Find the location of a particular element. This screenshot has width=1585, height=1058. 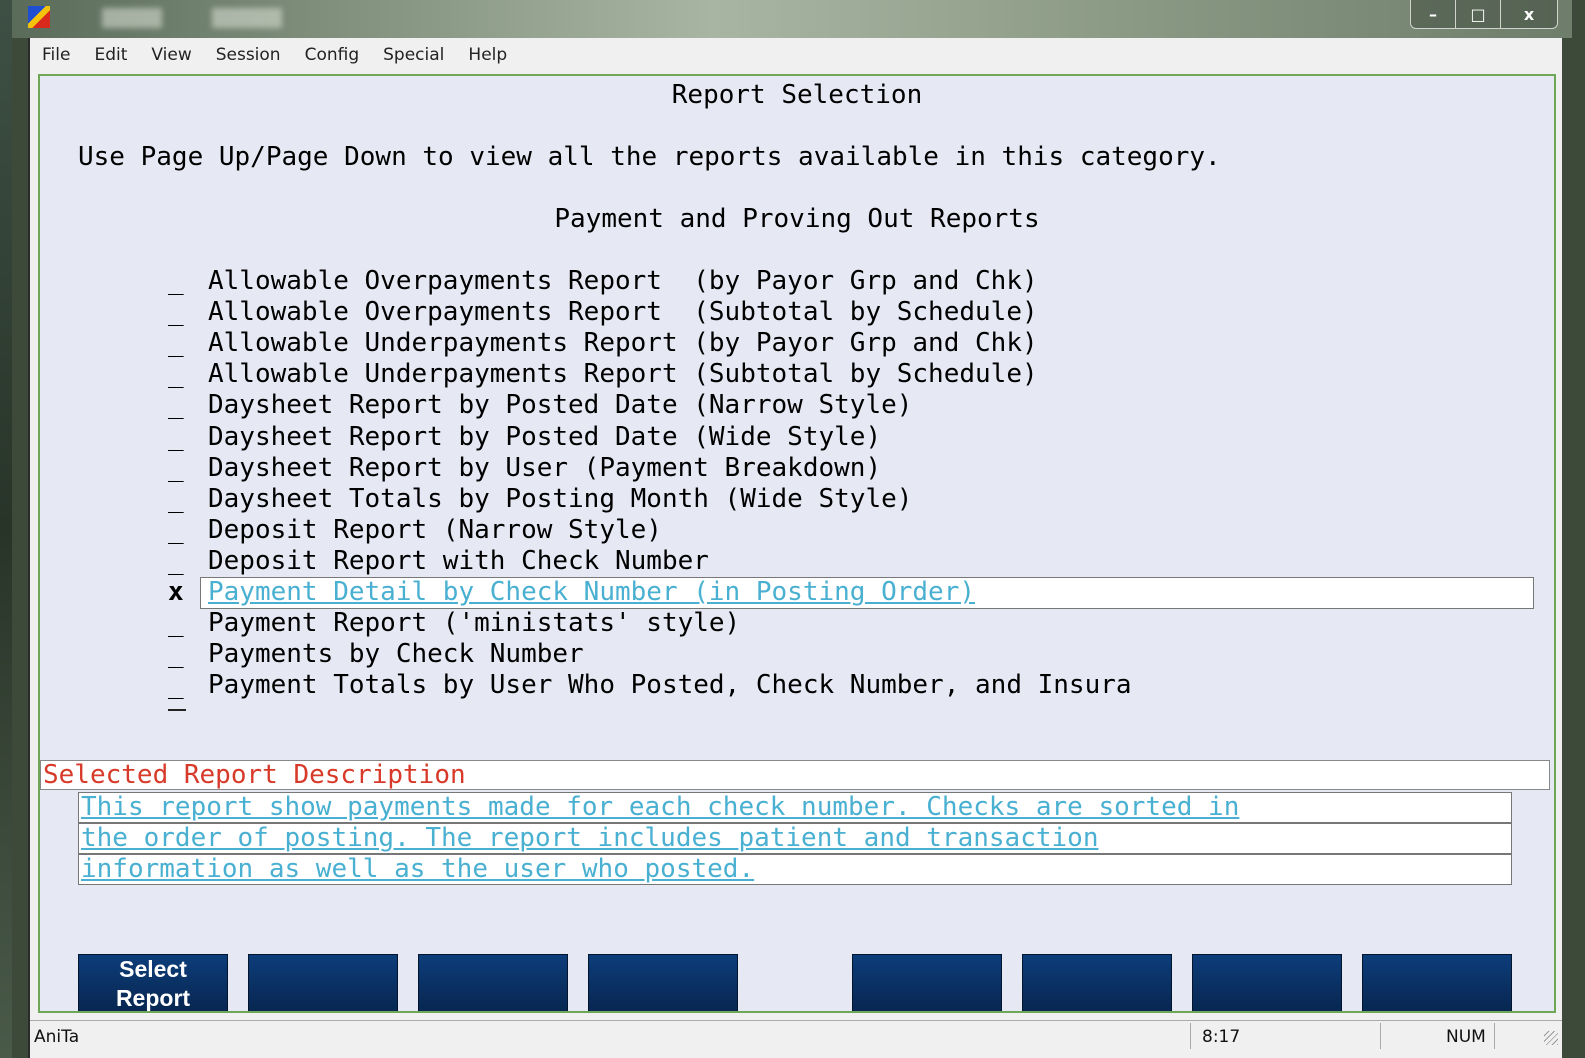

menu-edit: Edit is located at coordinates (110, 55).